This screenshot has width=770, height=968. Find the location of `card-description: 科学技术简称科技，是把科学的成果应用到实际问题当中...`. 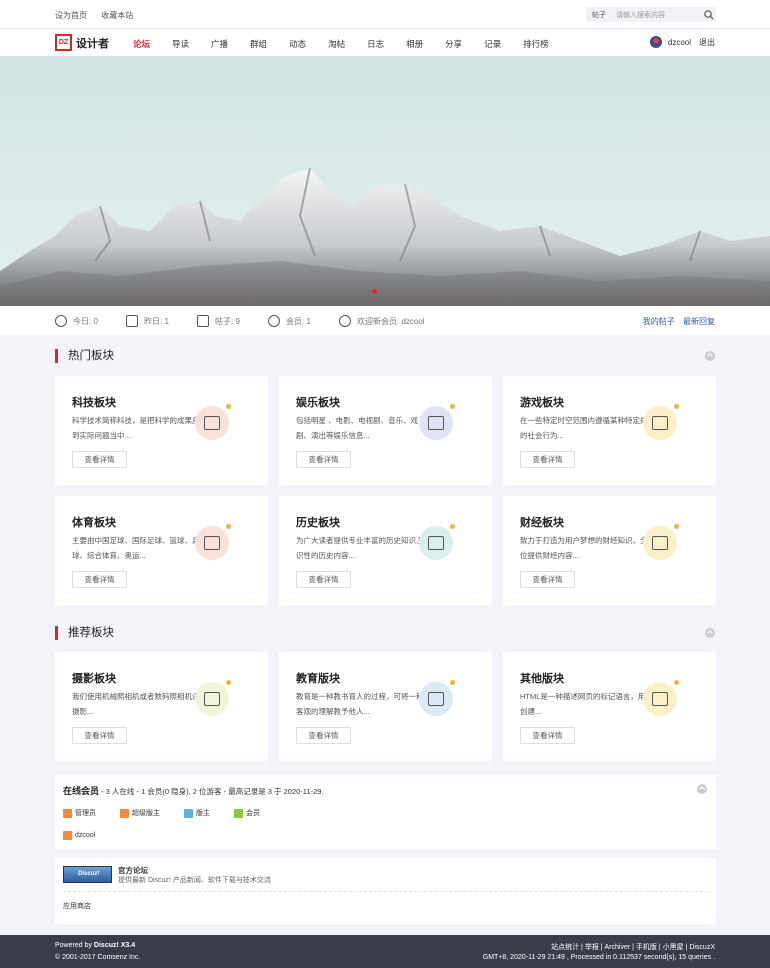

card-description: 科学技术简称科技，是把科学的成果应用到实际问题当中... is located at coordinates (139, 428).